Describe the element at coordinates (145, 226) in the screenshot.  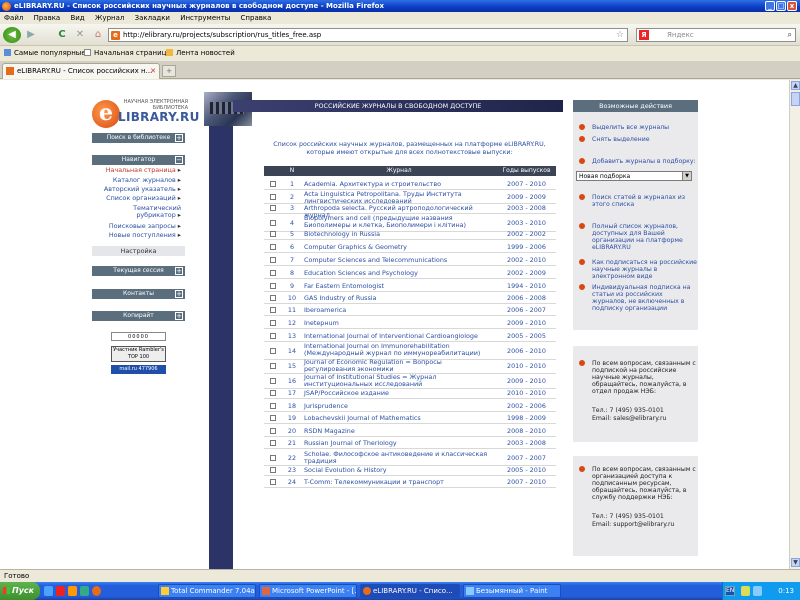
I see `nav-link-queries: Поисковые запросы ▸` at that location.